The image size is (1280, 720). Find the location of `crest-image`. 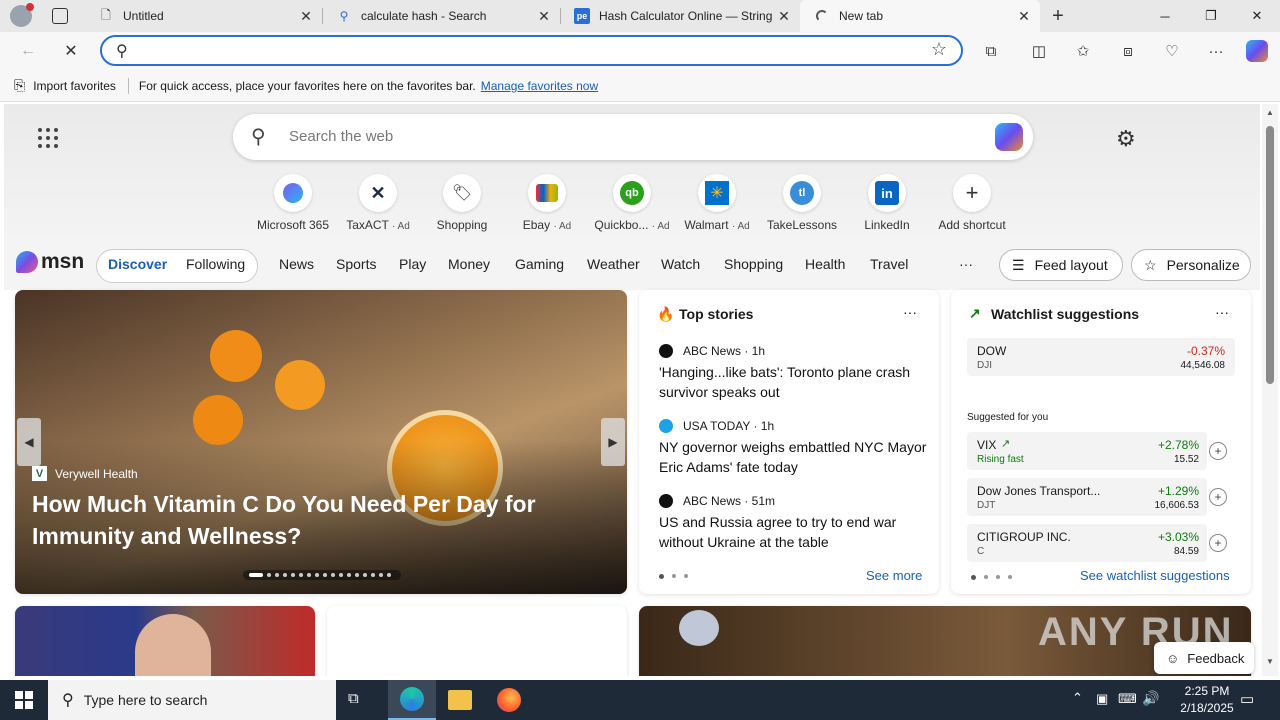

crest-image is located at coordinates (699, 628).